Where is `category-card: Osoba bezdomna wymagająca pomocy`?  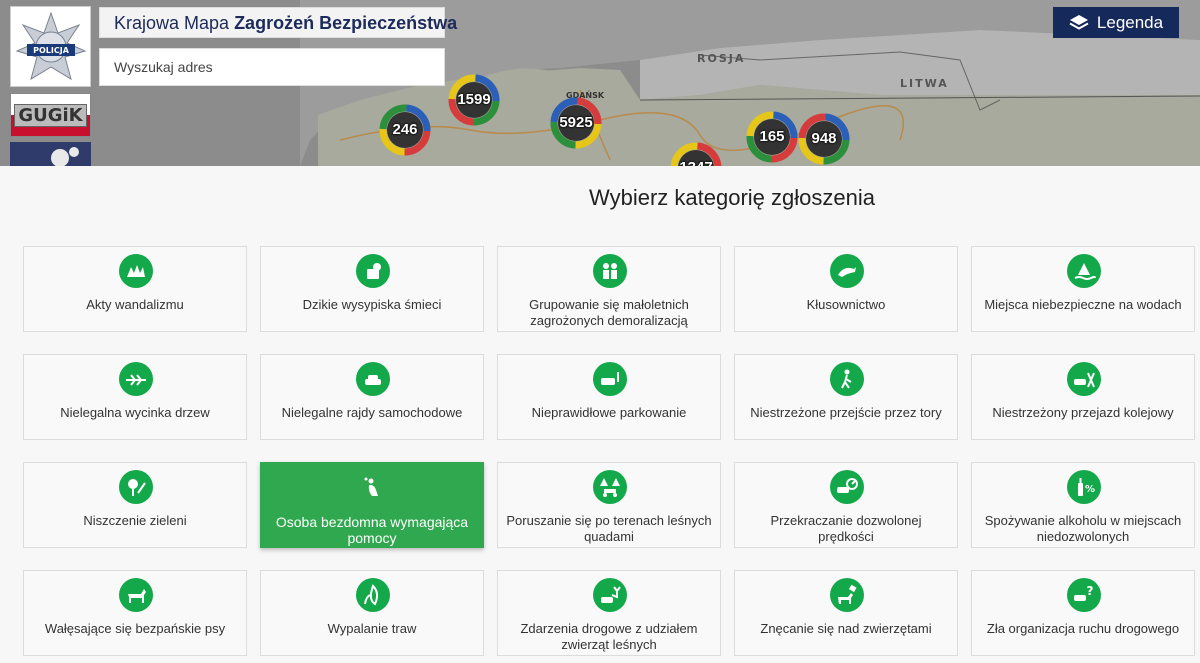
category-card: Osoba bezdomna wymagająca pomocy is located at coordinates (372, 505).